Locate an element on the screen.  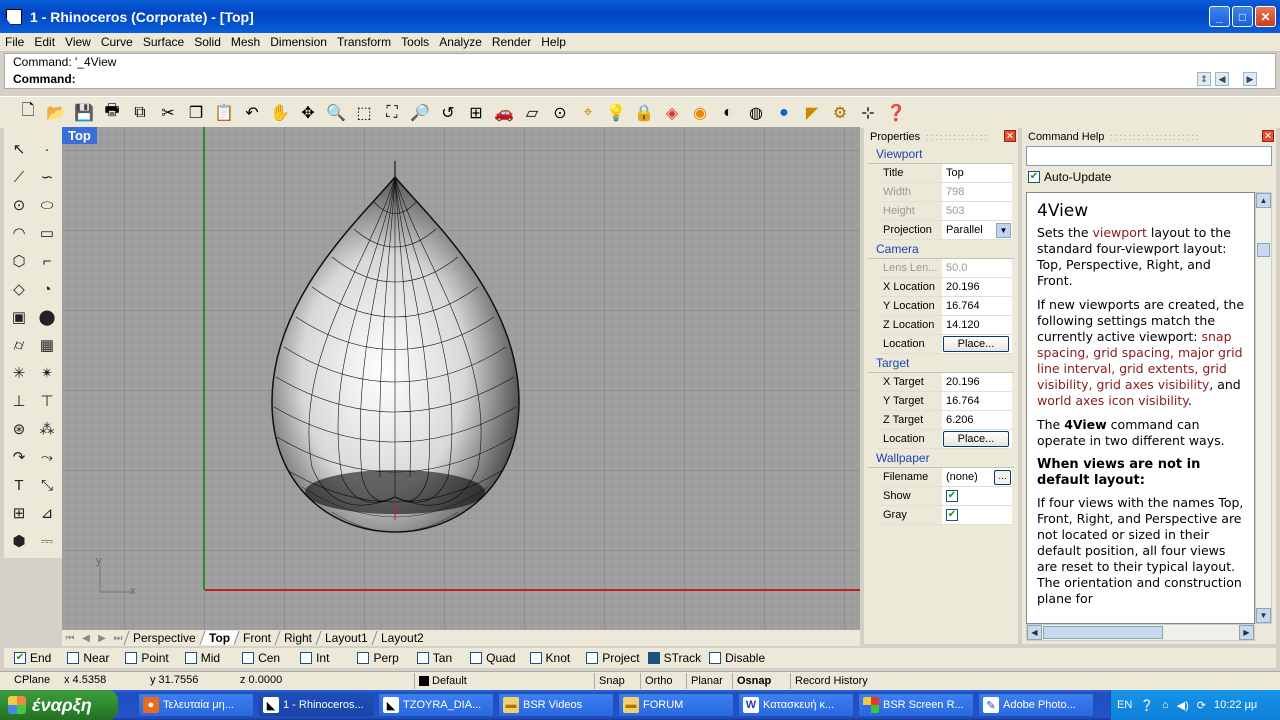
array-icon: ⁂ is located at coordinates (47, 429).